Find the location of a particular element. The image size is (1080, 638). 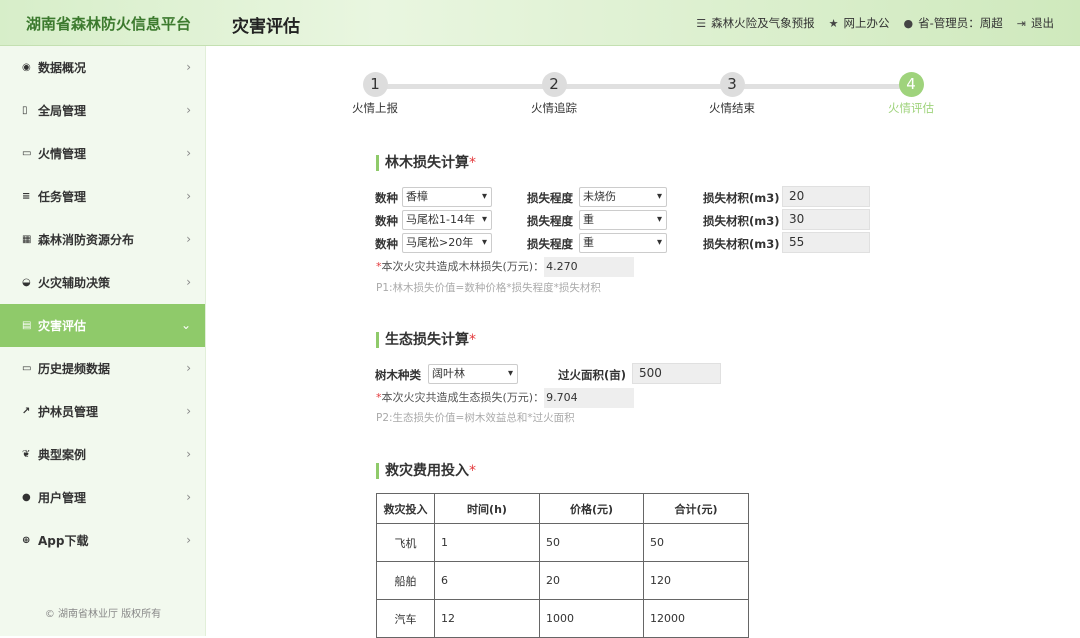

volume-input: 30 is located at coordinates (826, 219).